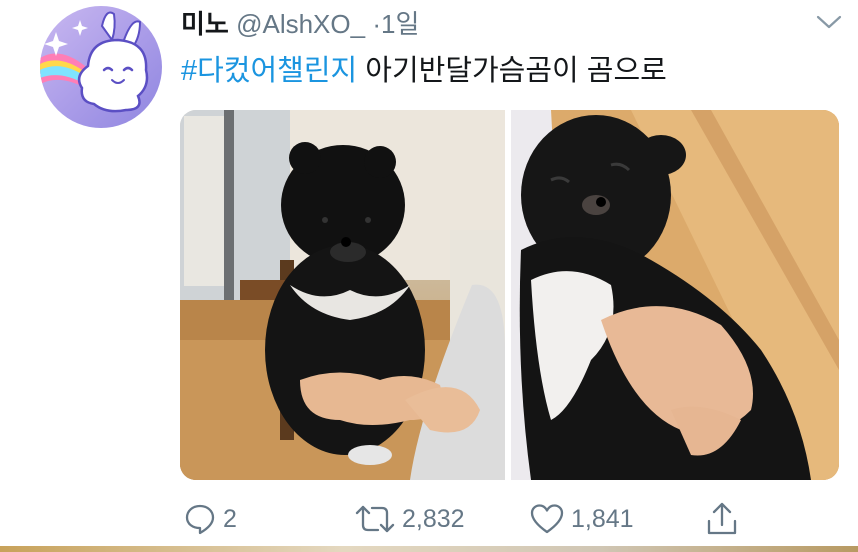 Image resolution: width=858 pixels, height=552 pixels. I want to click on tweet-text: #다컸어챌린지 아기반달가슴곰이 곰으로, so click(424, 68).